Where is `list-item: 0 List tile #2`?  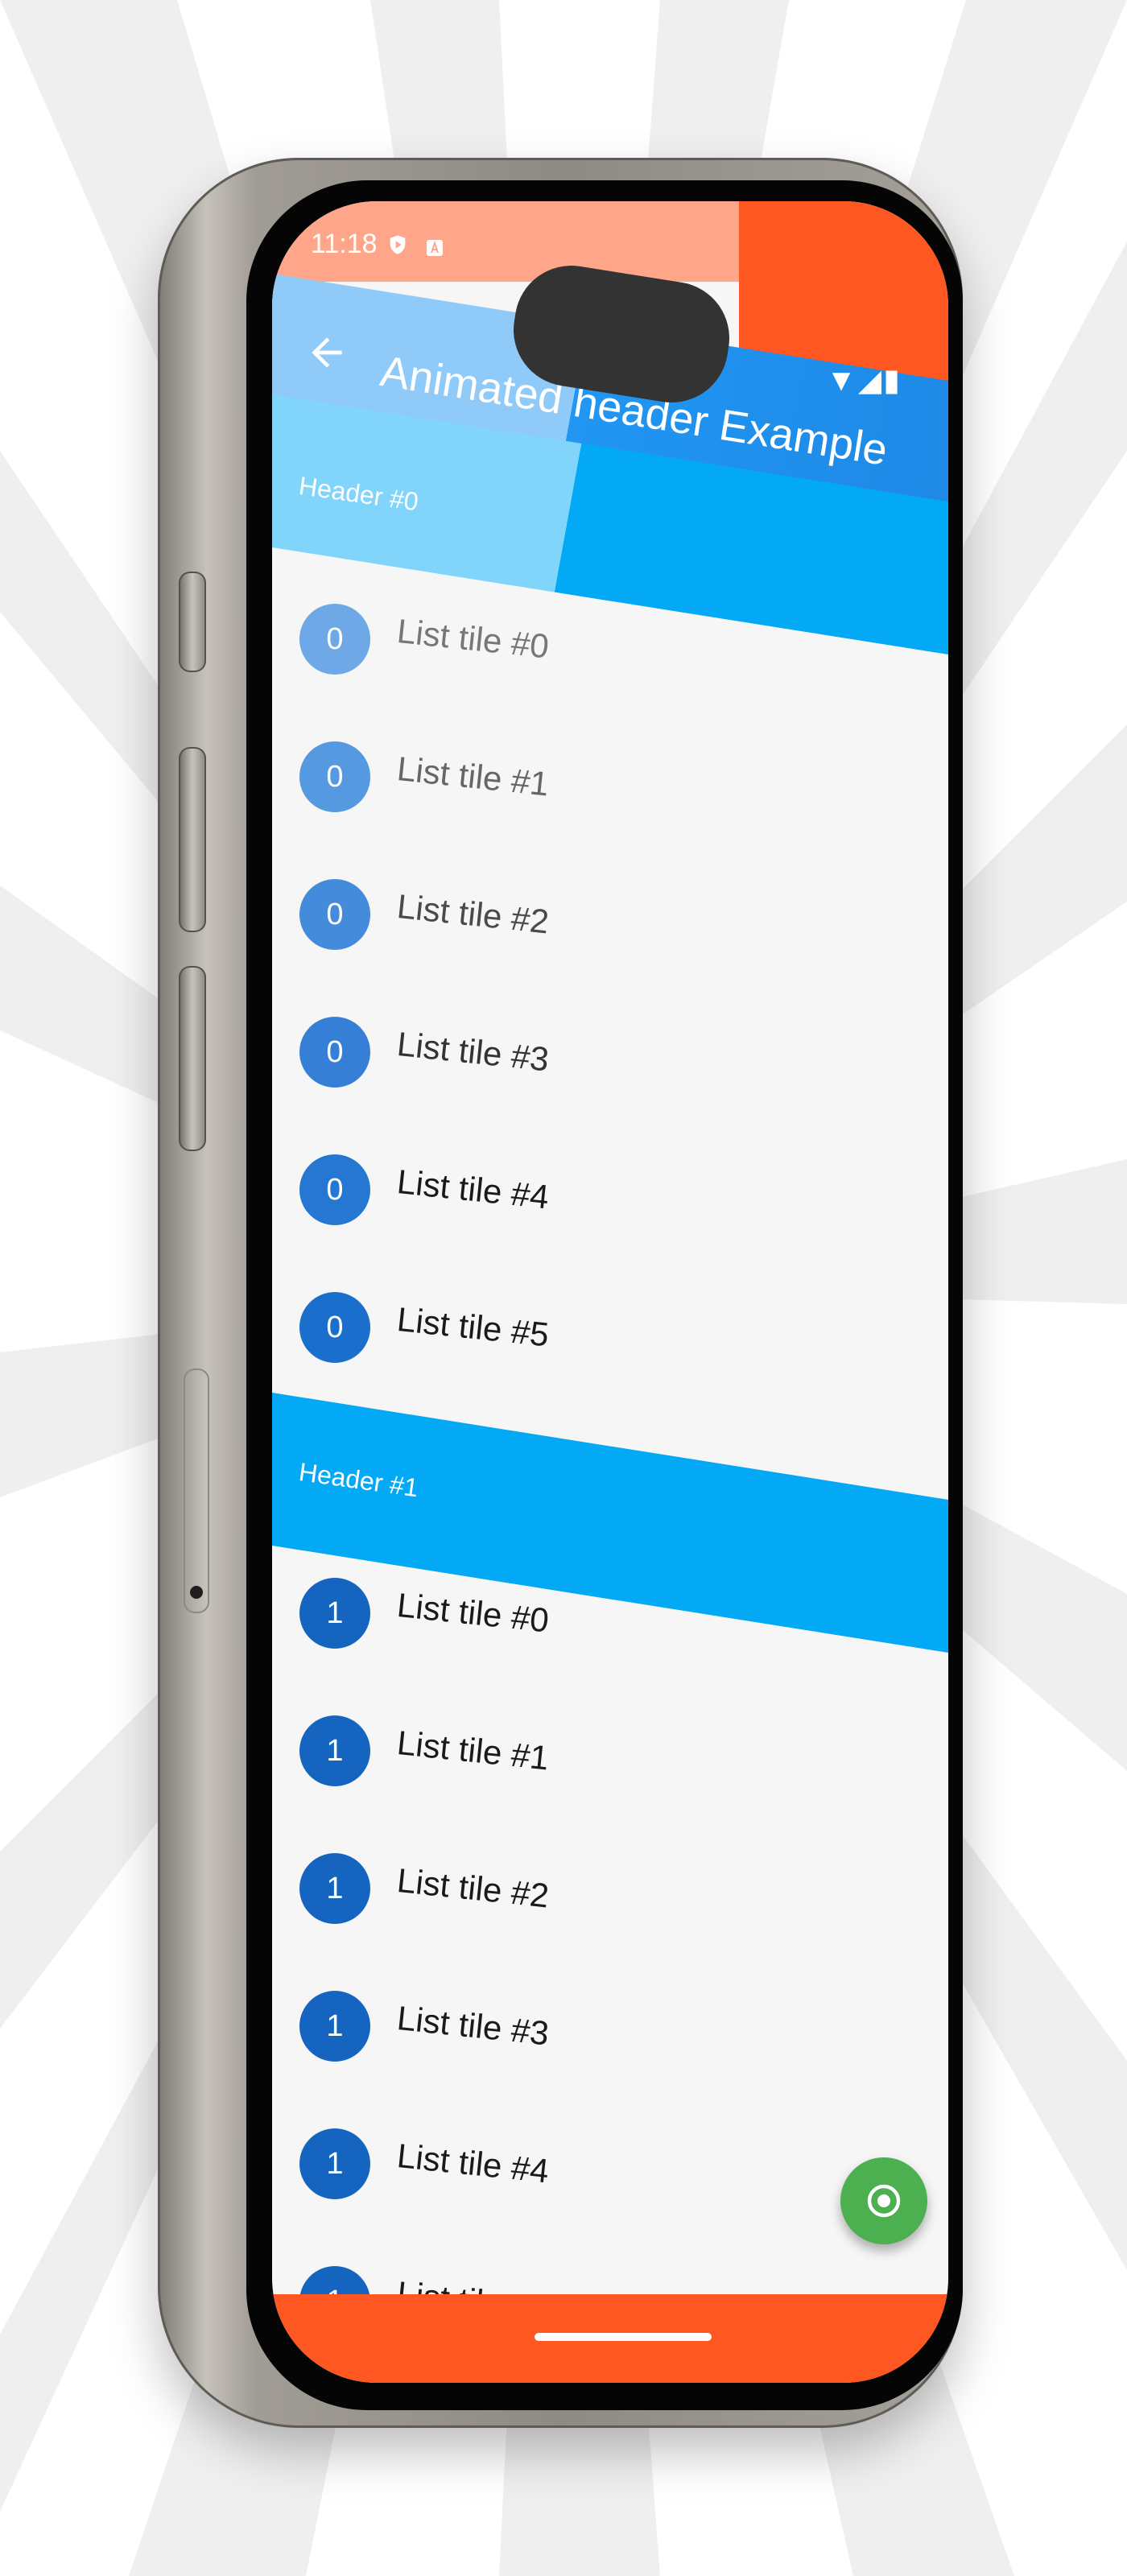 list-item: 0 List tile #2 is located at coordinates (610, 931).